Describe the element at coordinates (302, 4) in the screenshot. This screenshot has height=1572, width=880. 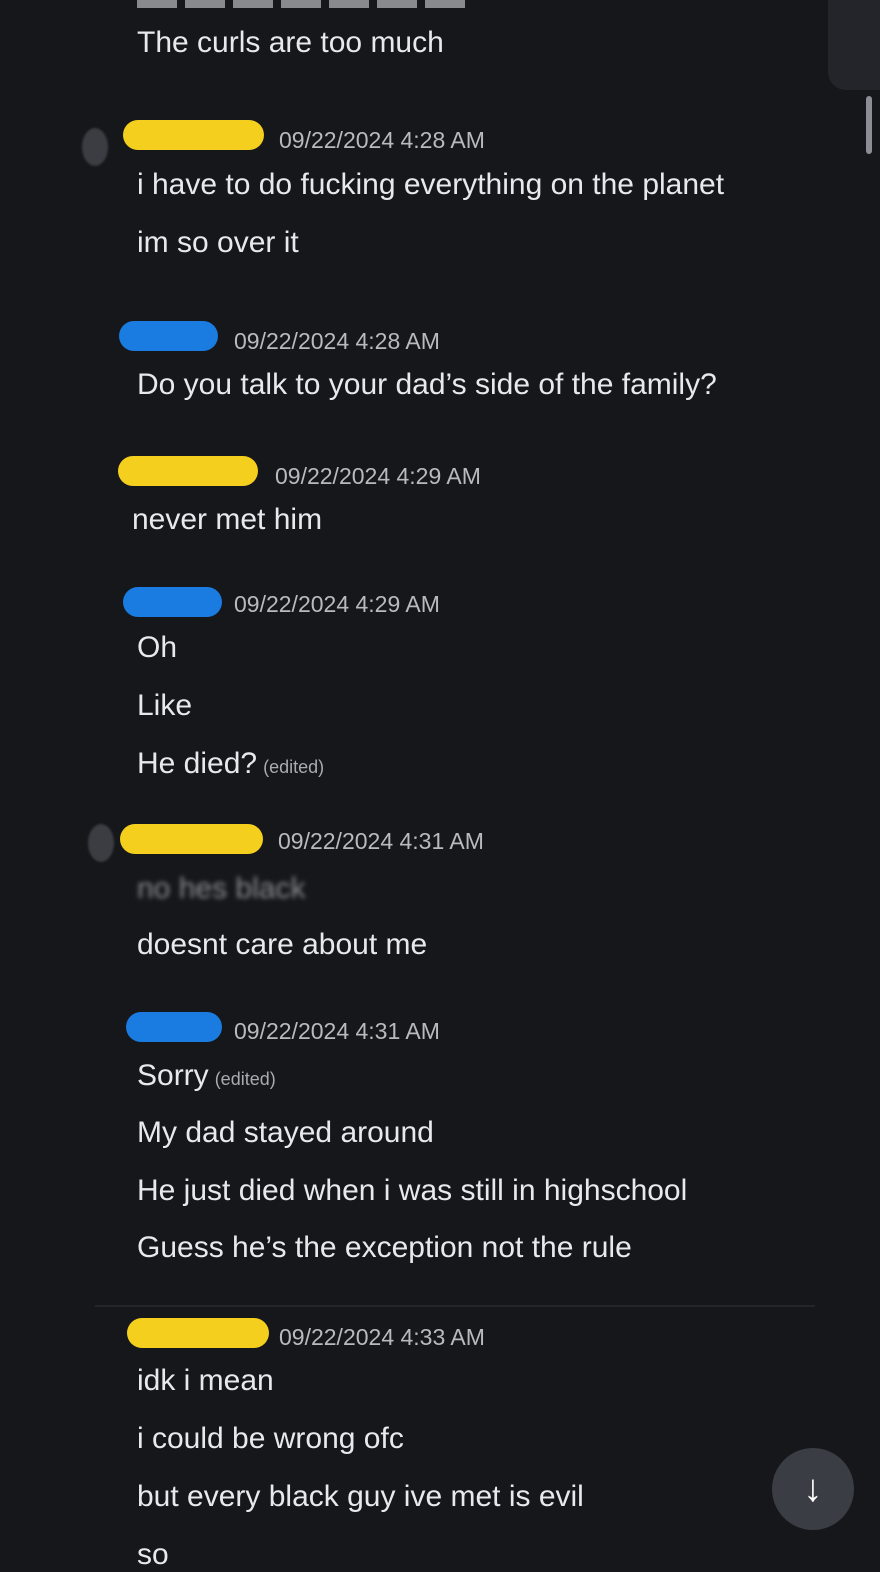
I see `cut-off-header` at that location.